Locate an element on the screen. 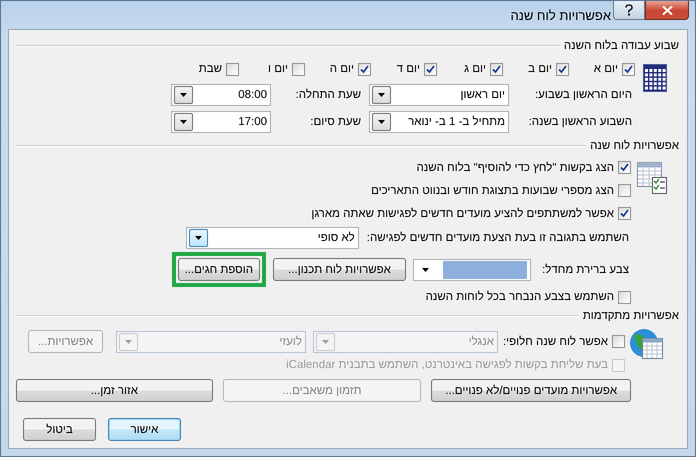 This screenshot has height=457, width=696. checkbox-label: יום ה is located at coordinates (342, 69).